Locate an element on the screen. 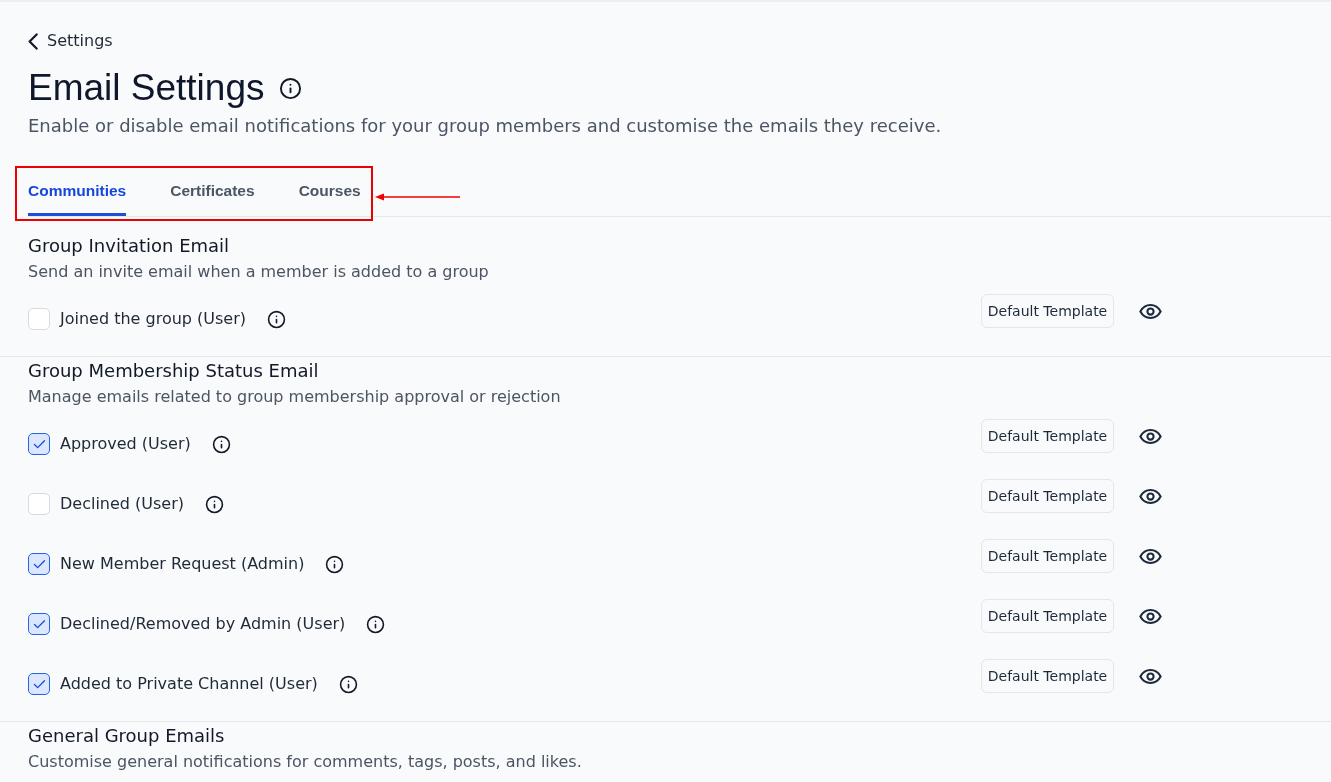 This screenshot has height=782, width=1331. tab: Communities is located at coordinates (77, 191).